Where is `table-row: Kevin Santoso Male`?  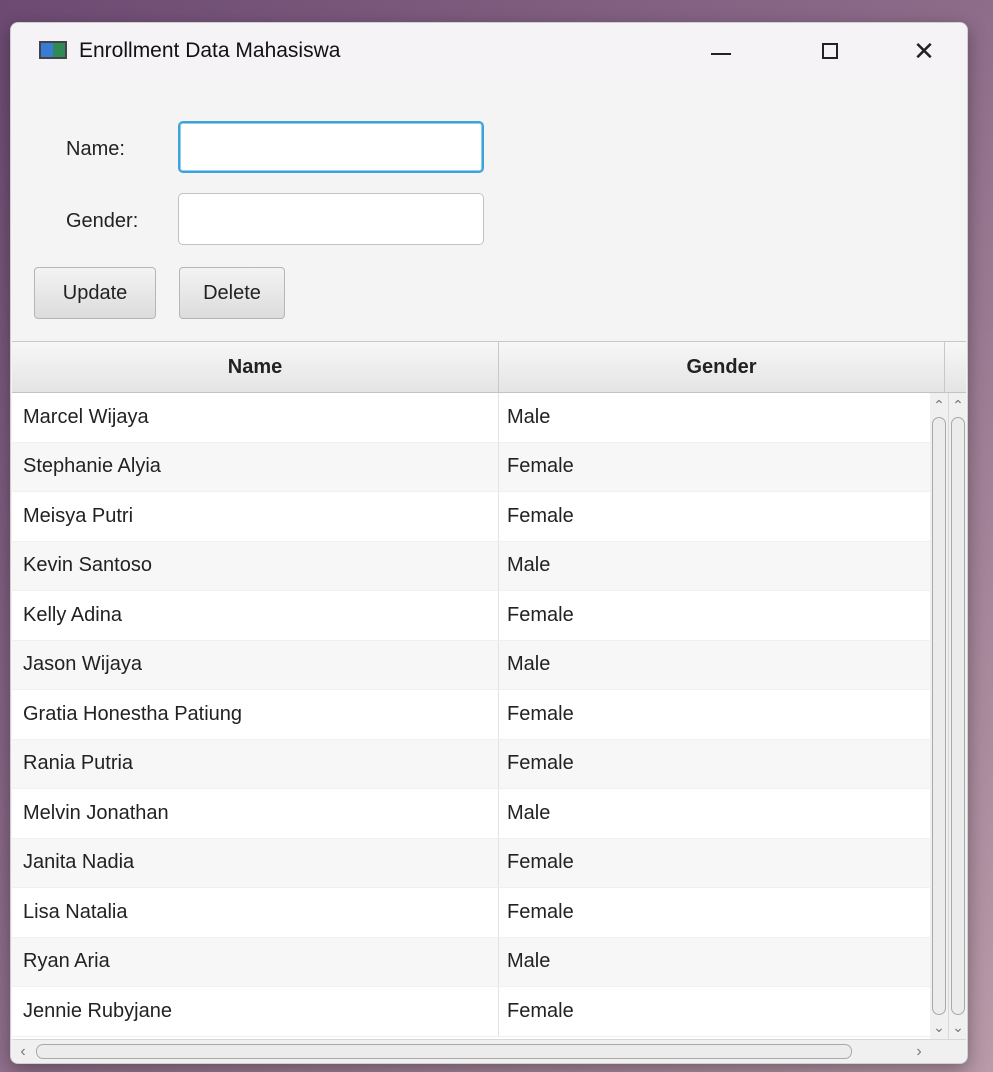 table-row: Kevin Santoso Male is located at coordinates (471, 566).